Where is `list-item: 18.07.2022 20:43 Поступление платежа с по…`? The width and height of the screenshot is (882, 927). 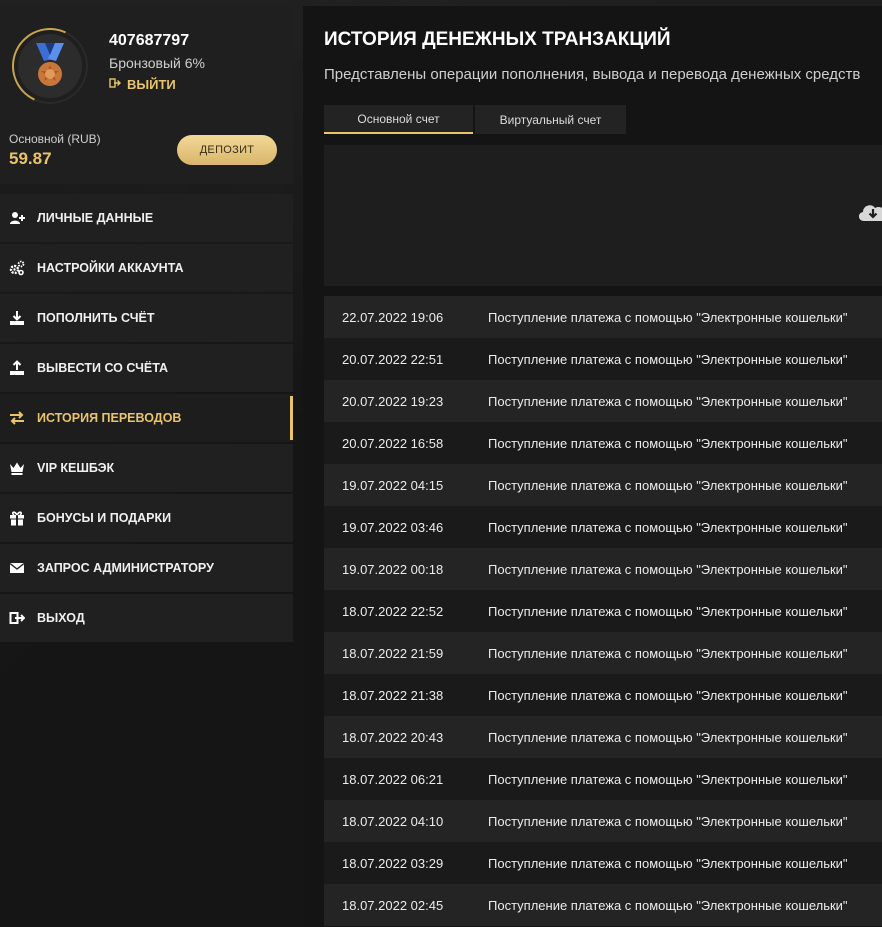
list-item: 18.07.2022 20:43 Поступление платежа с по… is located at coordinates (603, 737).